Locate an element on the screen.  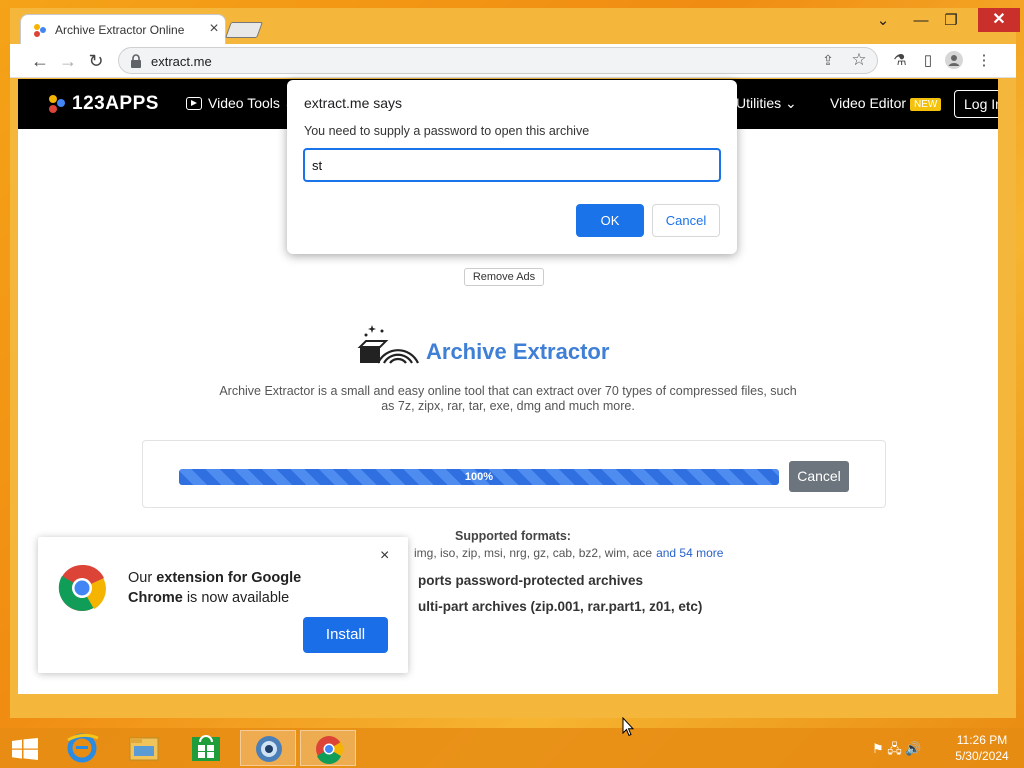
clock-time: 11:26 PM is located at coordinates (982, 740).